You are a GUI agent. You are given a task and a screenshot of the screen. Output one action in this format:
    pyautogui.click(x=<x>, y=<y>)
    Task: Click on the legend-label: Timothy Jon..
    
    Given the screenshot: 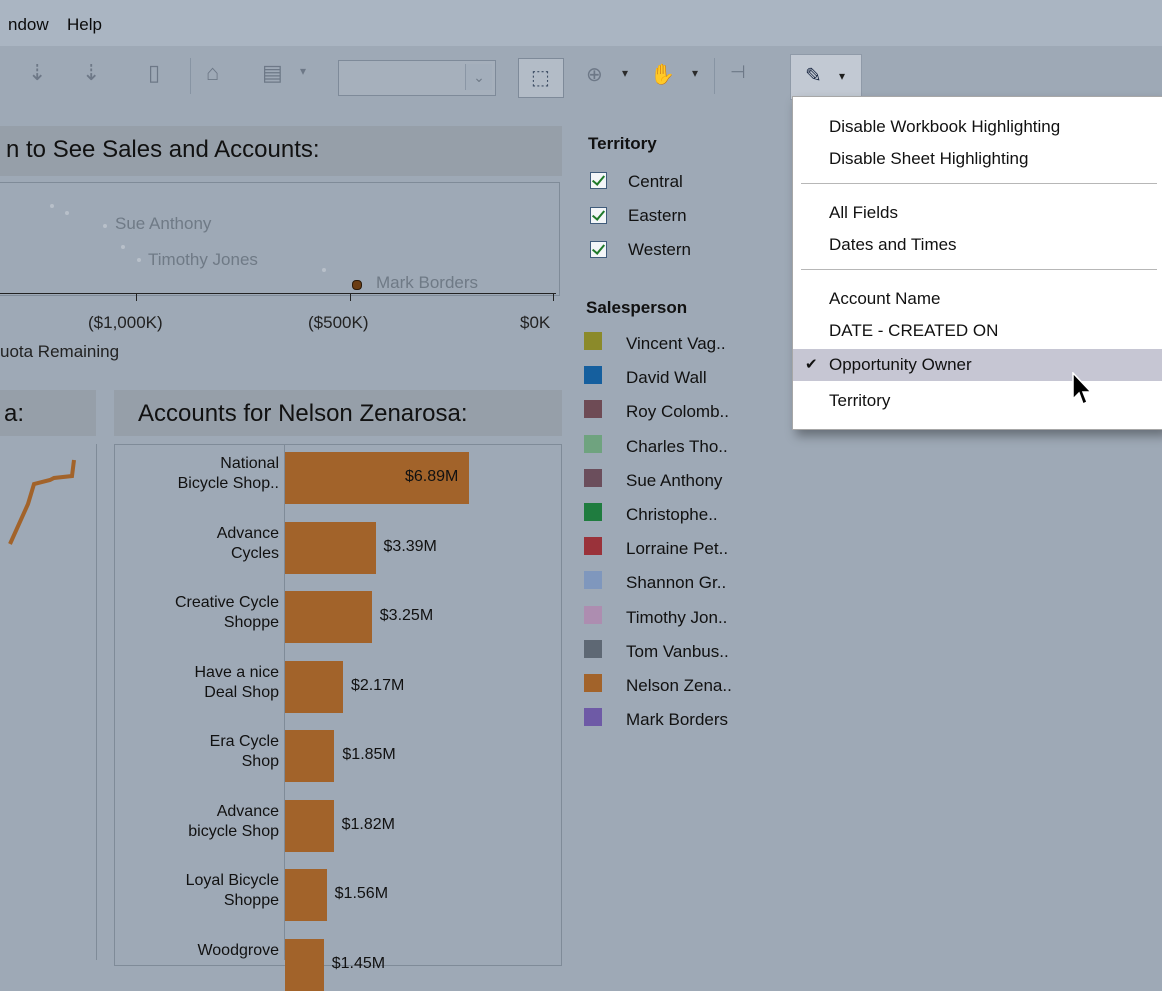 What is the action you would take?
    pyautogui.click(x=676, y=618)
    